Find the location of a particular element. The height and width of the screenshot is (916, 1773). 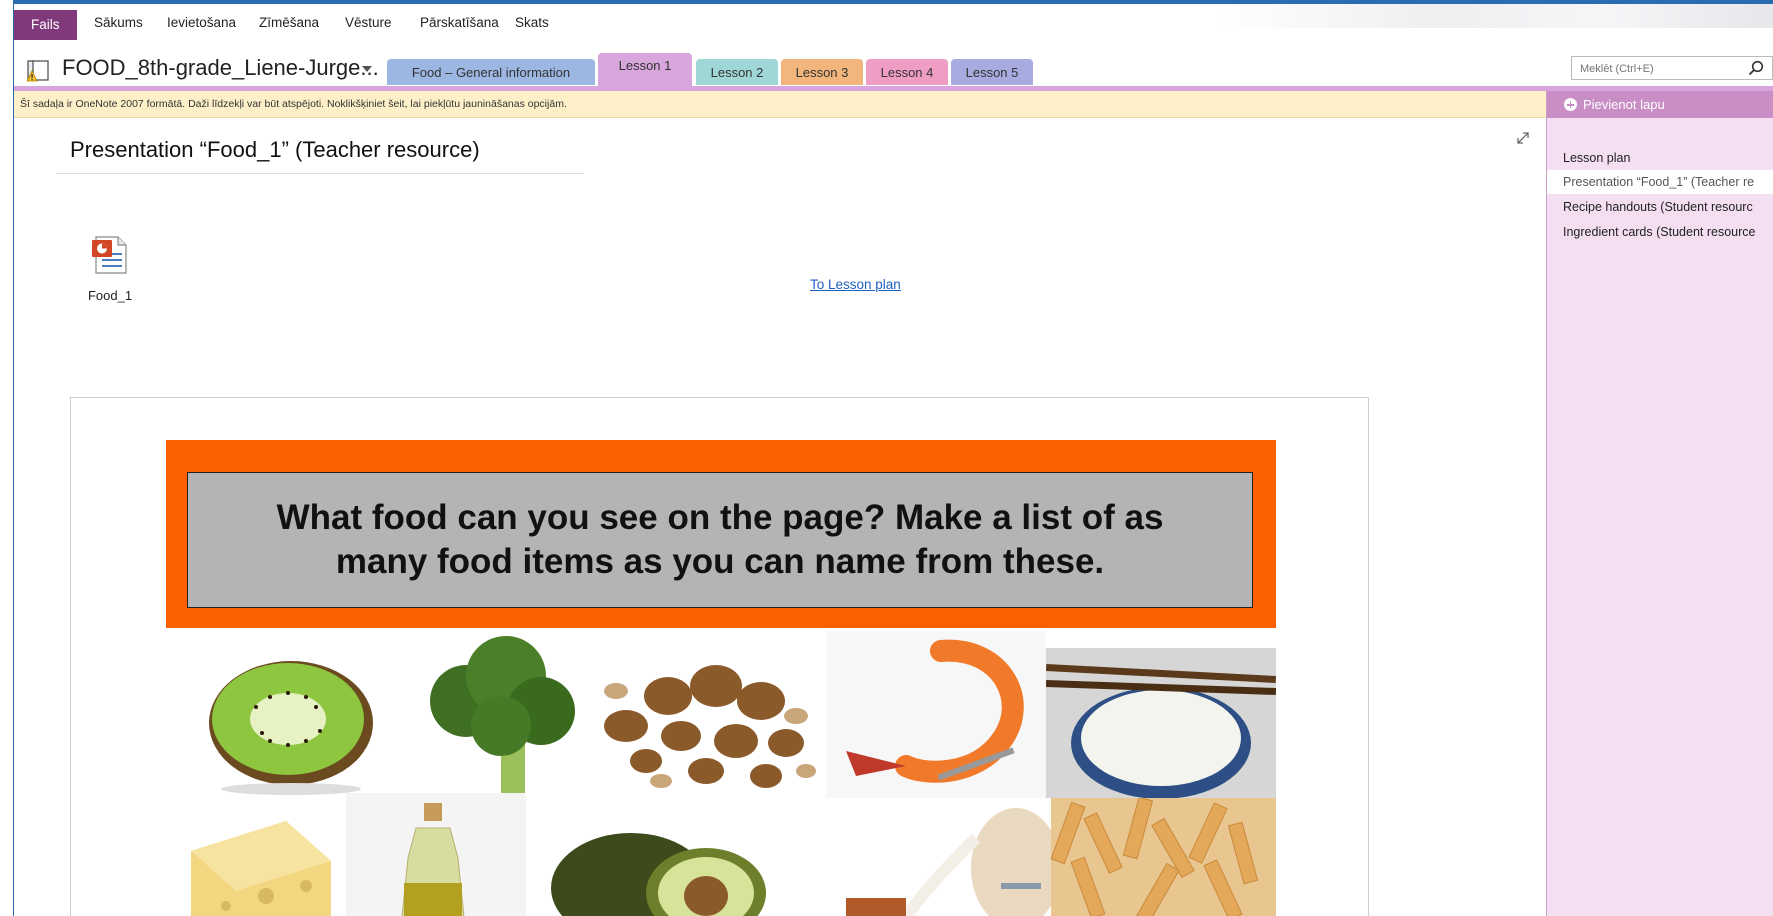

add-page-button: Pievienot lapu is located at coordinates (1660, 104).